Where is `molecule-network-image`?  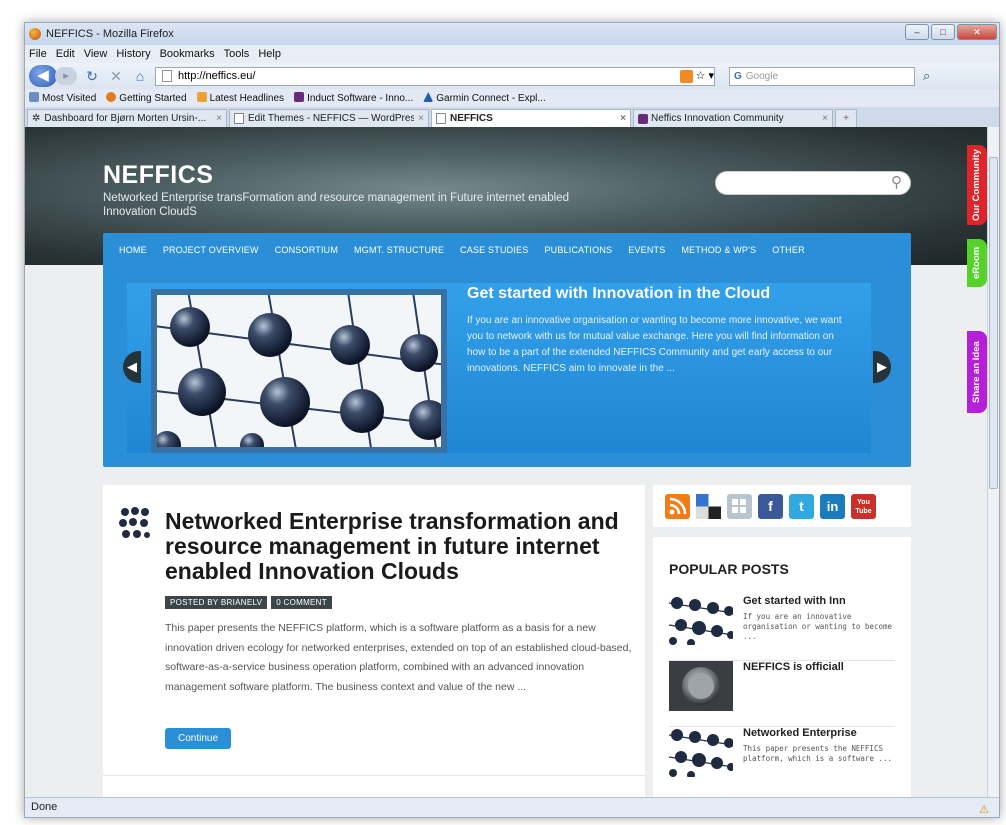 molecule-network-image is located at coordinates (299, 371).